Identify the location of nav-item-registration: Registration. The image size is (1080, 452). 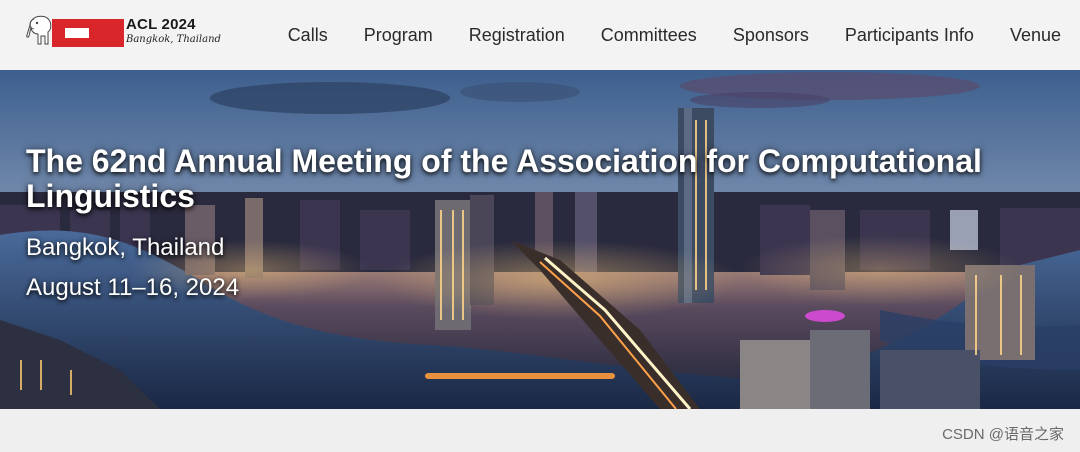
(517, 35).